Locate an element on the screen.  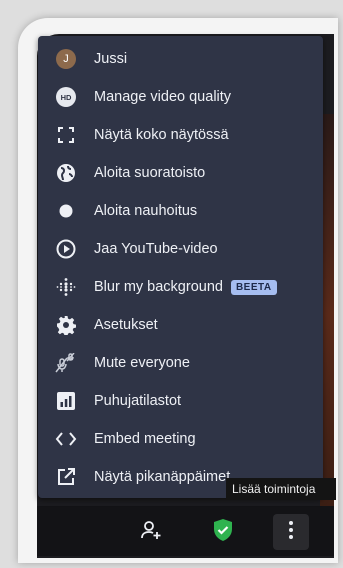
mute-everyone-icon is located at coordinates (66, 363).